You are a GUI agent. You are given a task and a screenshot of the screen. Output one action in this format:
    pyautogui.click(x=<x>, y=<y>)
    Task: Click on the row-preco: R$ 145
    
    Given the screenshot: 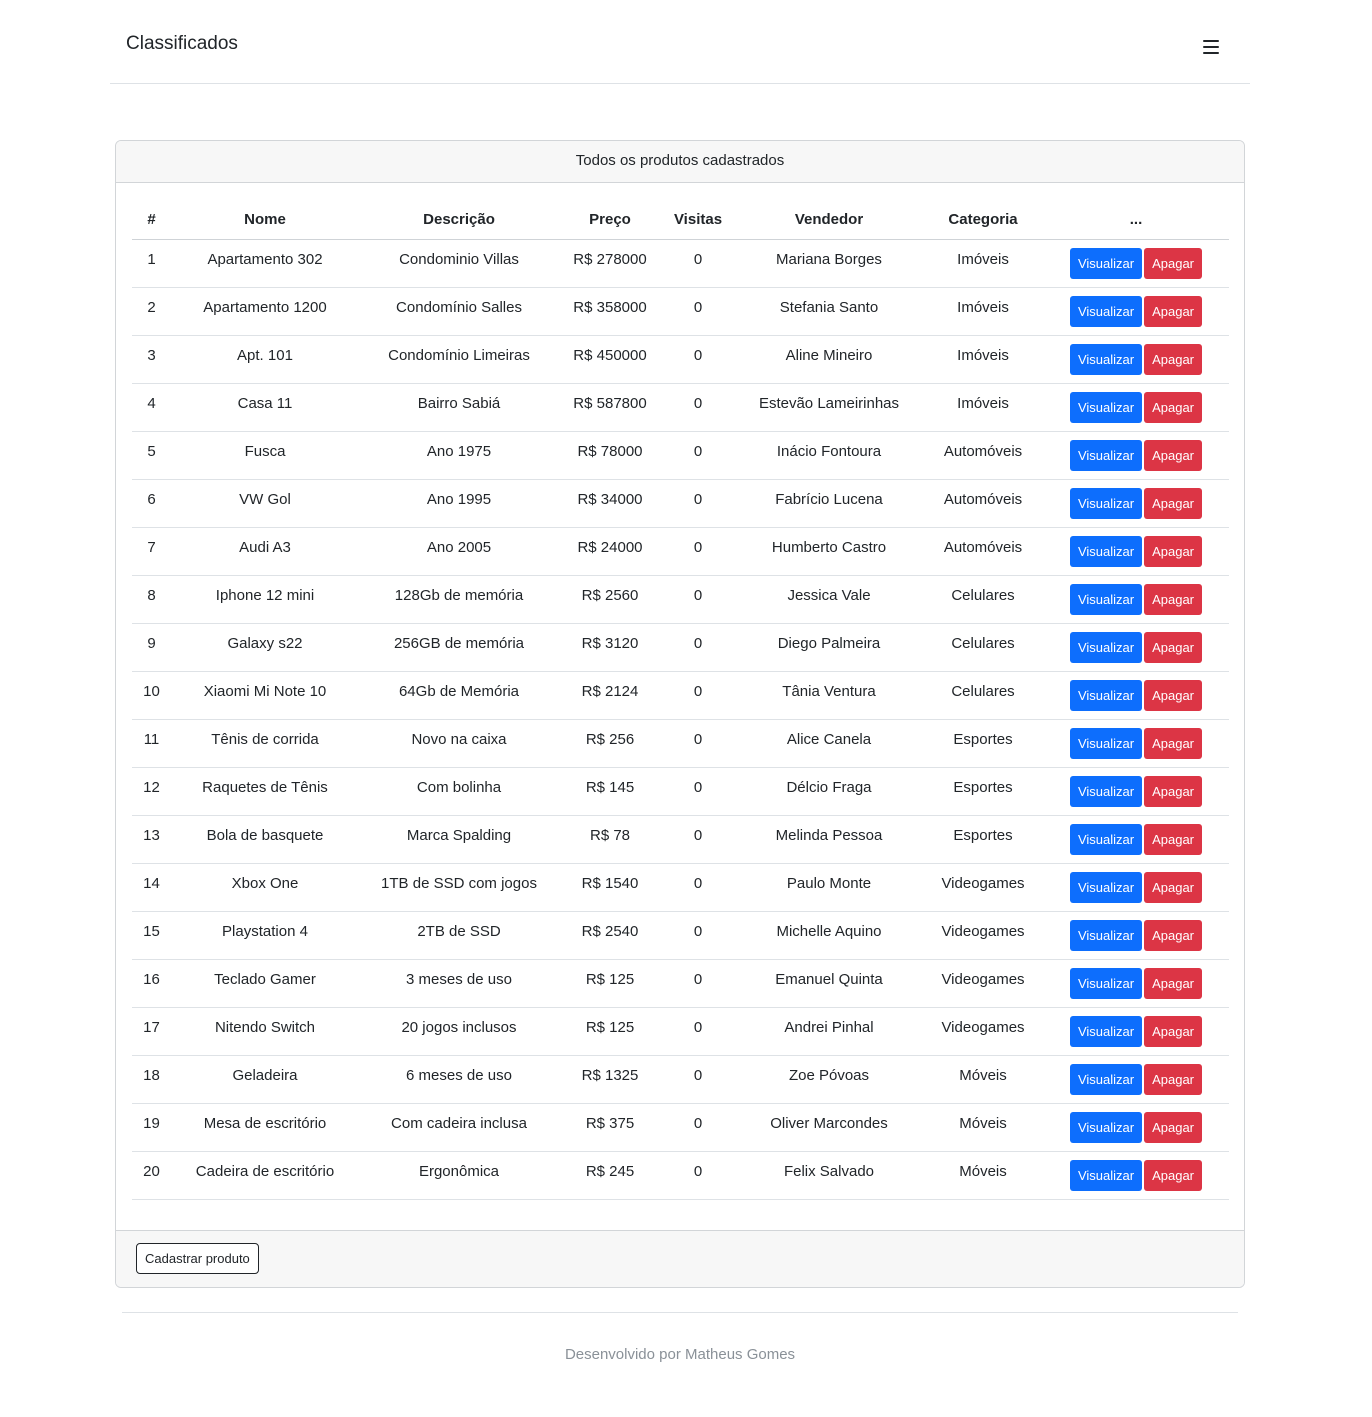 What is the action you would take?
    pyautogui.click(x=610, y=791)
    